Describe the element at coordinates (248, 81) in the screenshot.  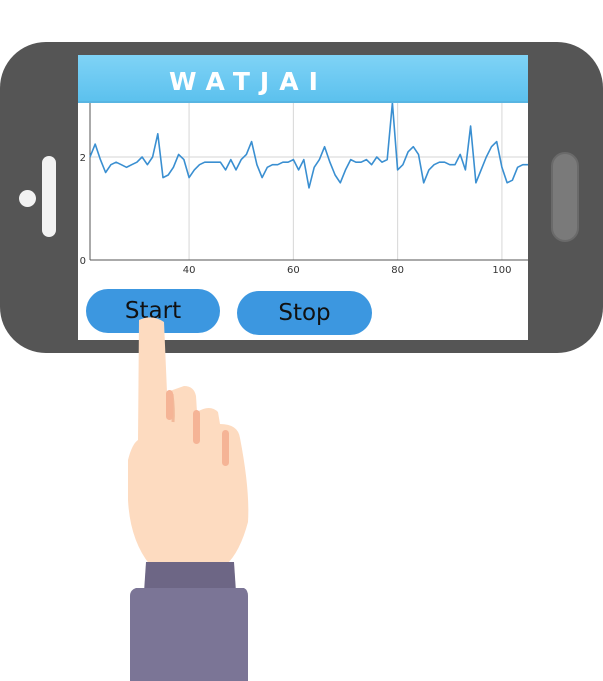
I see `app-title: WATJAI` at that location.